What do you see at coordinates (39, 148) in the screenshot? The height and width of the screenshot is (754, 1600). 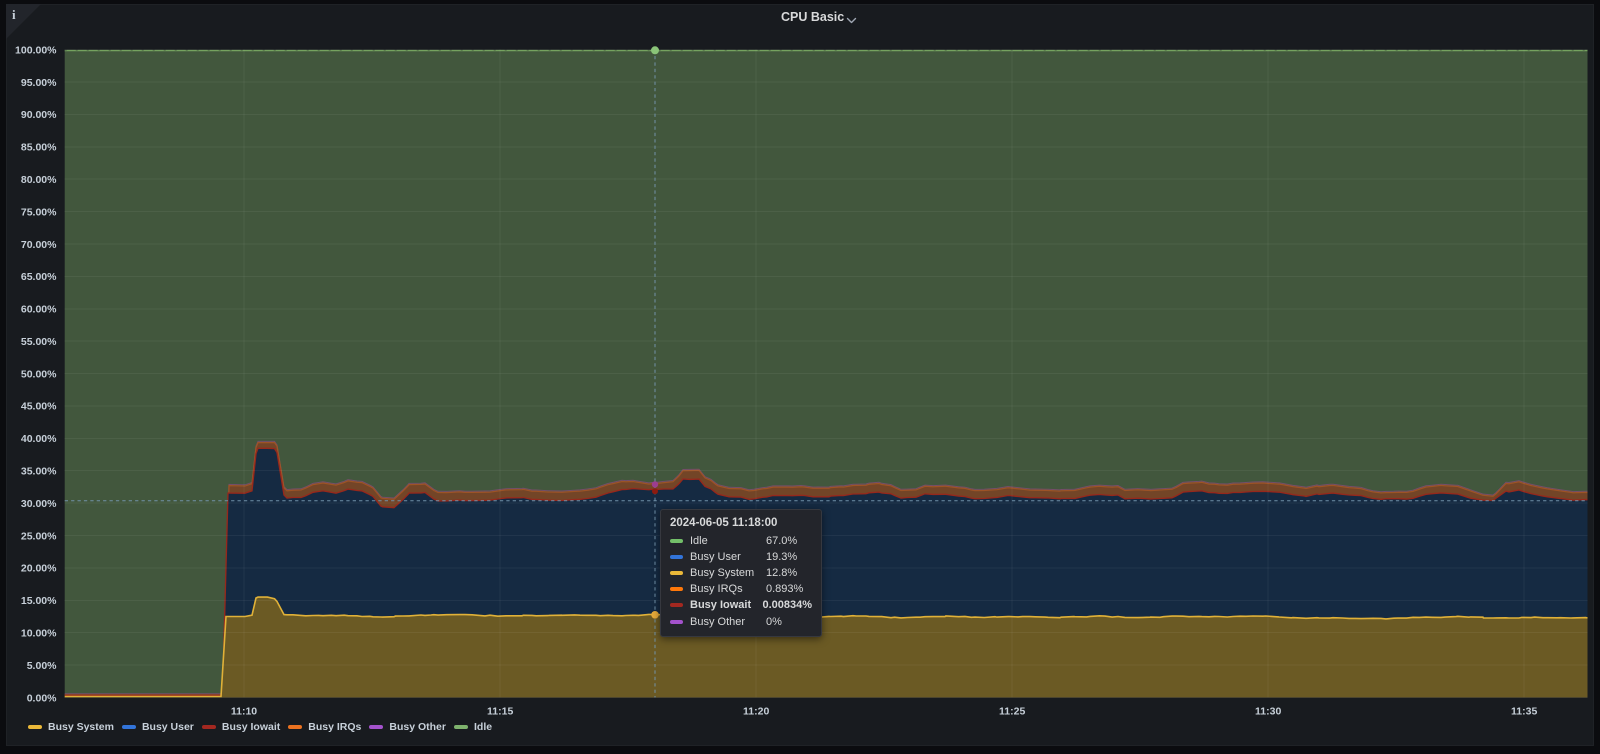 I see `svg-text: 85.00%` at bounding box center [39, 148].